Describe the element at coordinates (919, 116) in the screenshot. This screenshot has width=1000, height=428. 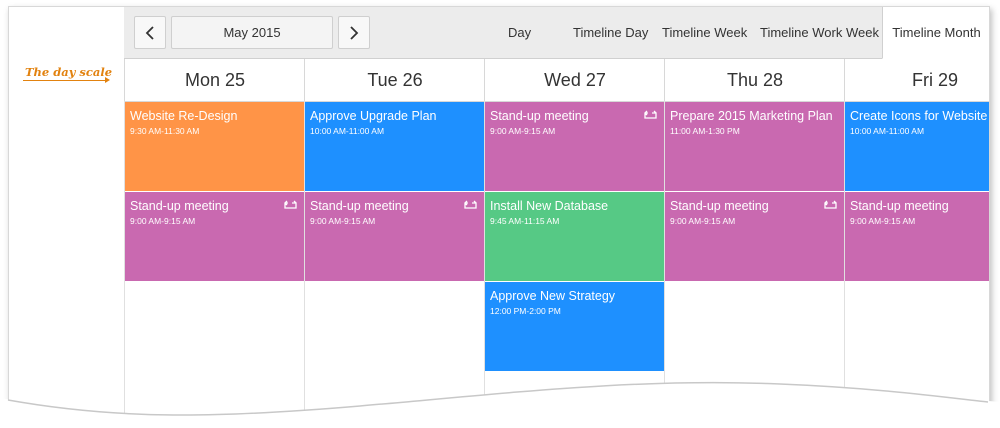
I see `appointment-subject: Create Icons for Website` at that location.